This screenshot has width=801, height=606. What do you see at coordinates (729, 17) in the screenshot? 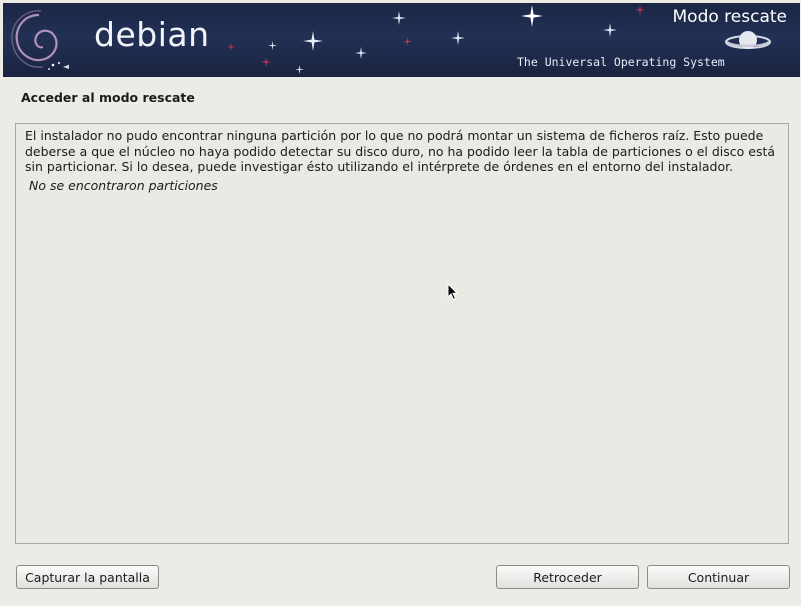
I see `banner-title: Modo rescate` at bounding box center [729, 17].